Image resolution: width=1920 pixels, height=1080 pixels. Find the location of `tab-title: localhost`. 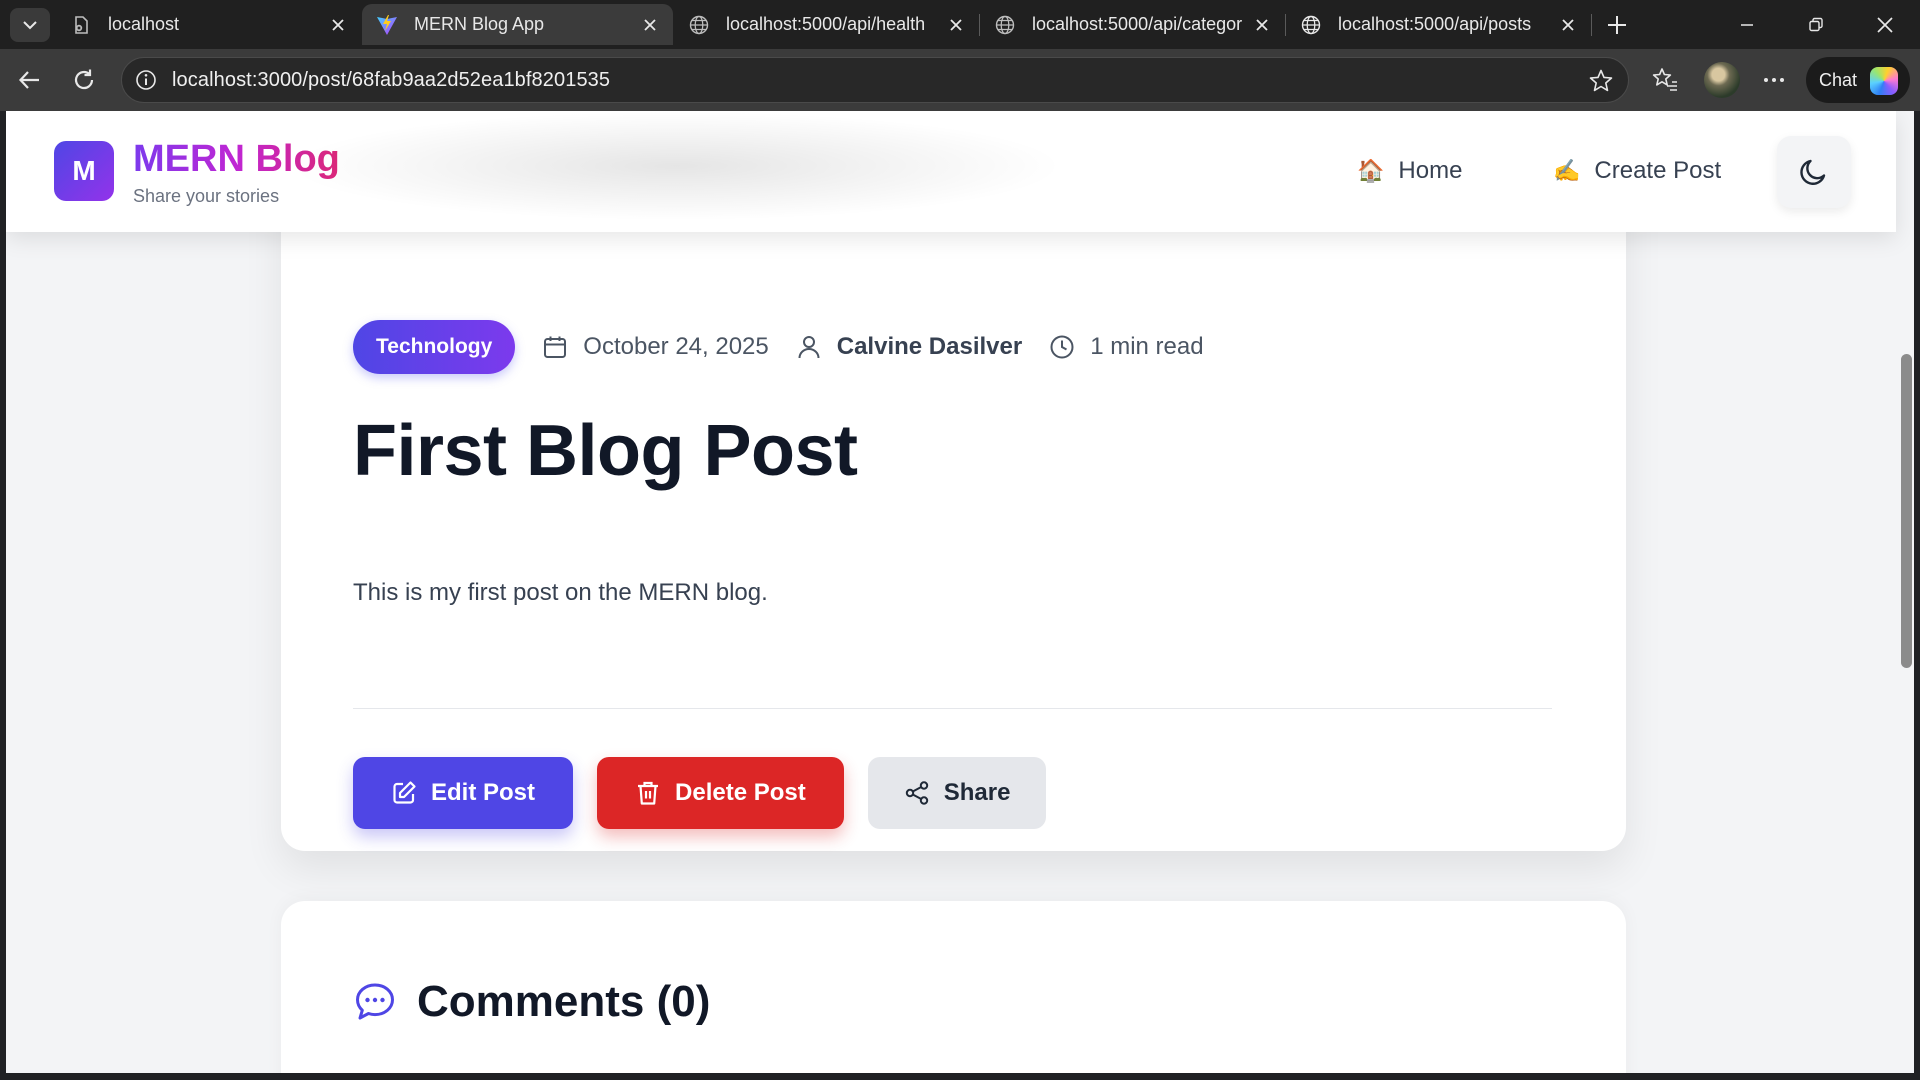

tab-title: localhost is located at coordinates (144, 24).